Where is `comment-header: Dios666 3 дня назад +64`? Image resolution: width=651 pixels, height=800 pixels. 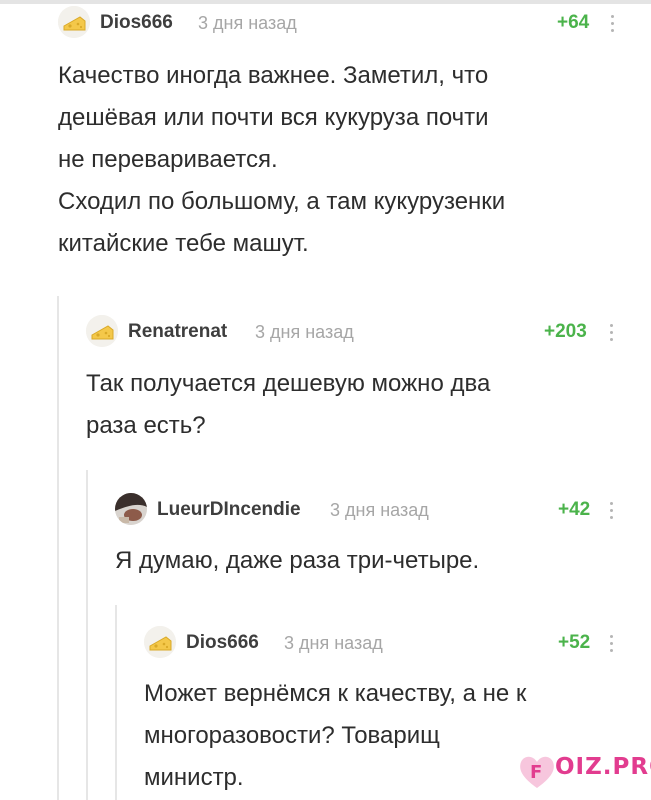 comment-header: Dios666 3 дня назад +64 is located at coordinates (338, 23).